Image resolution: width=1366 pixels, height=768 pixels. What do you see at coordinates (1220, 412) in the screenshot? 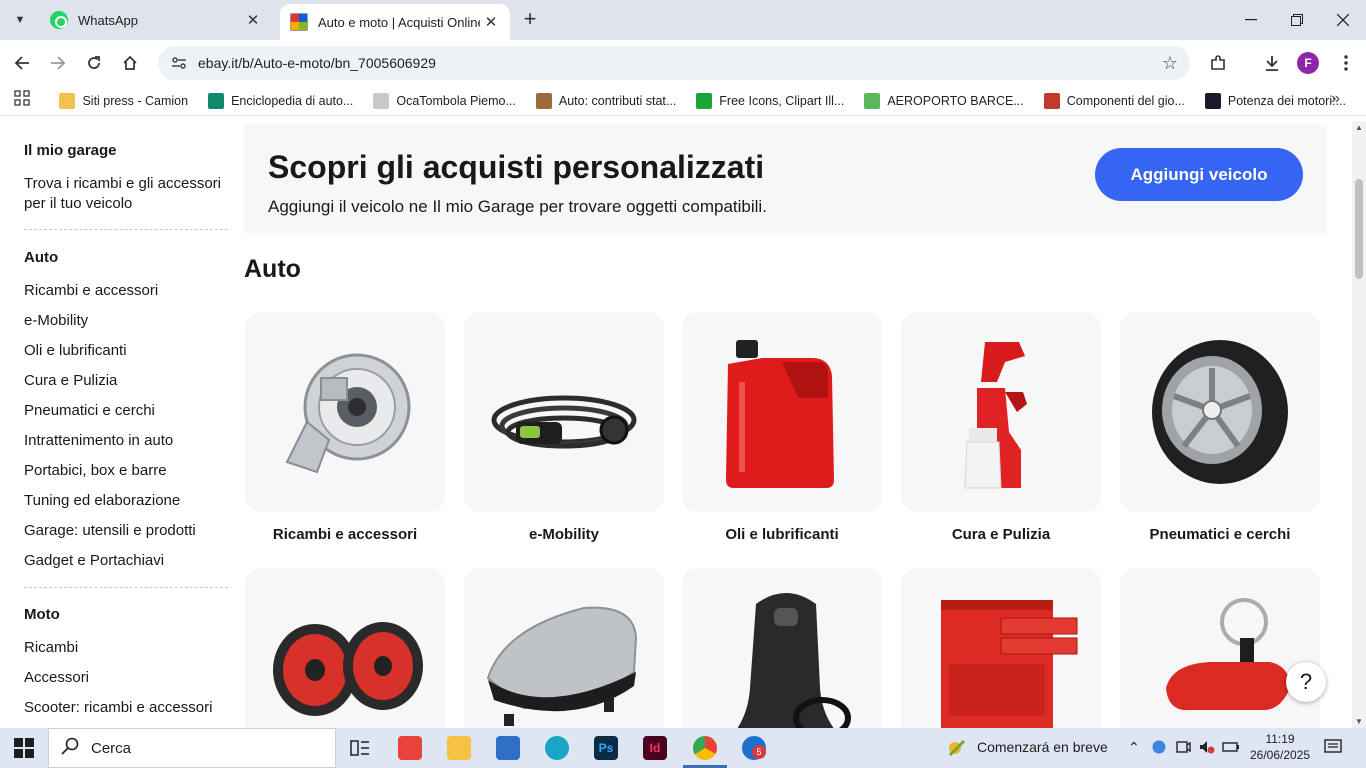
I see `wheel-icon` at bounding box center [1220, 412].